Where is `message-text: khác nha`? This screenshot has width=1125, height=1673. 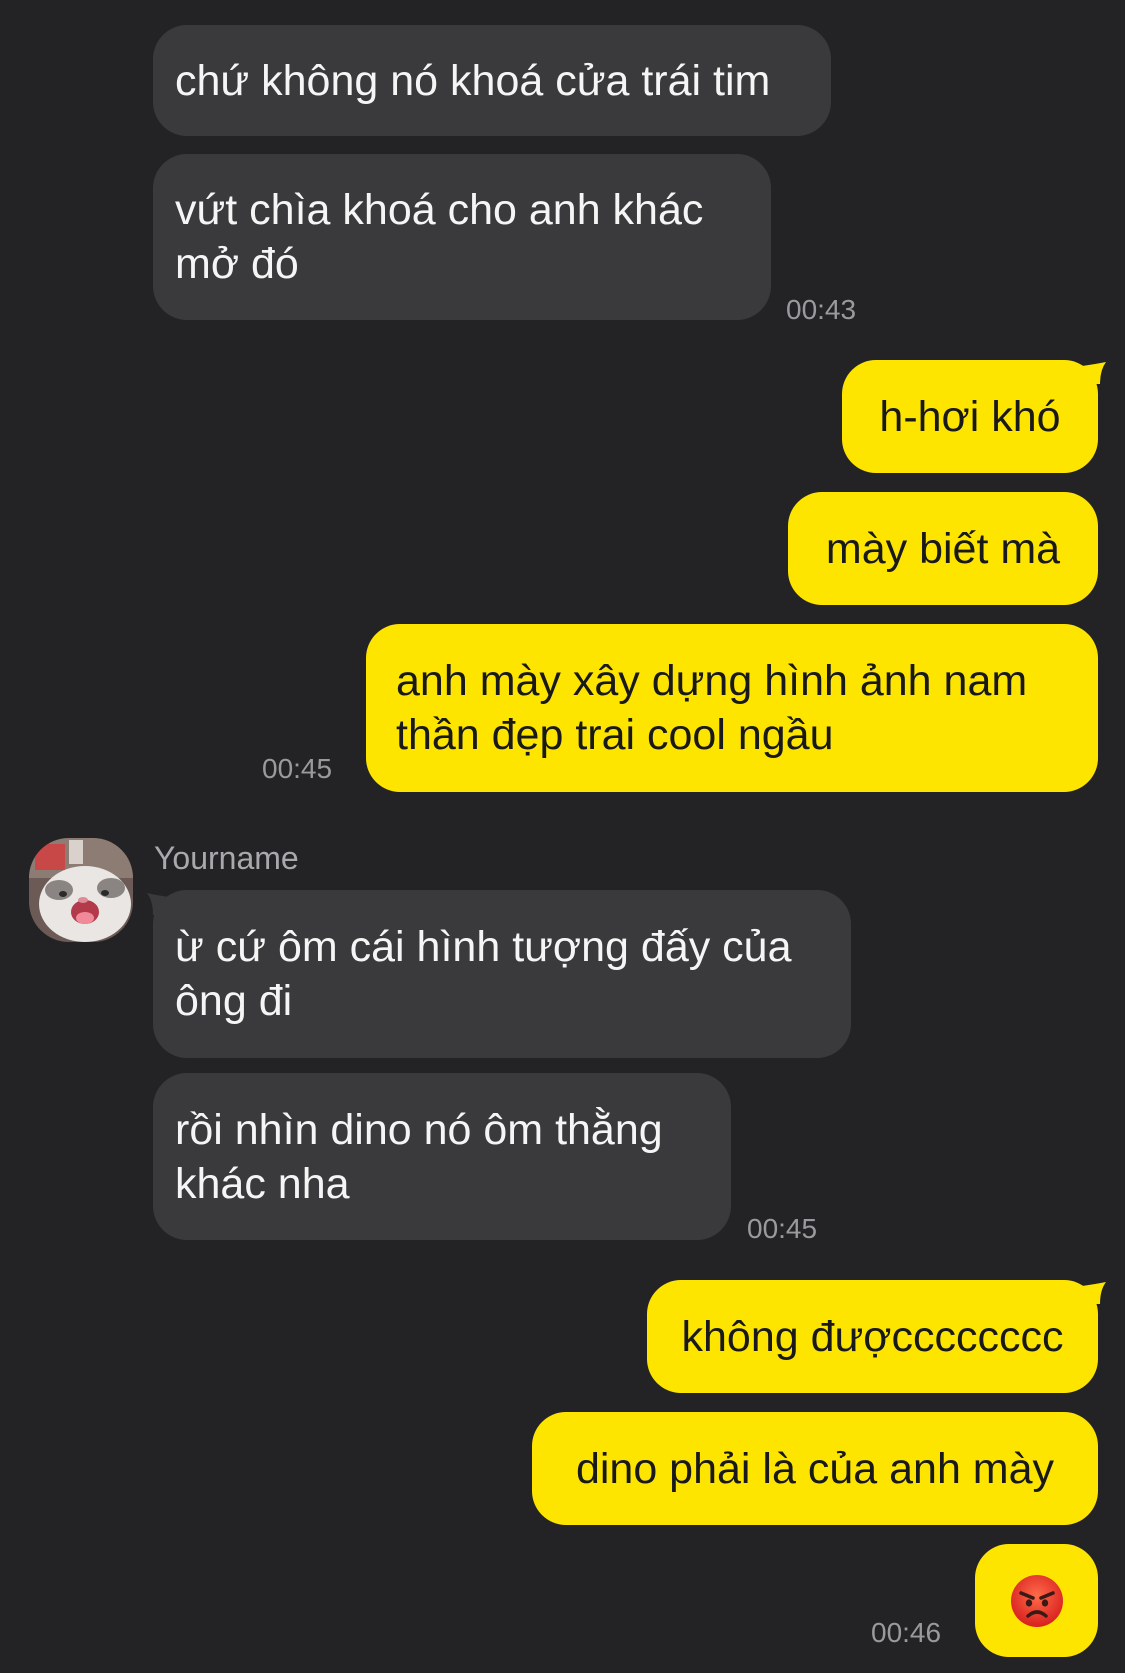
message-text: khác nha is located at coordinates (262, 1183).